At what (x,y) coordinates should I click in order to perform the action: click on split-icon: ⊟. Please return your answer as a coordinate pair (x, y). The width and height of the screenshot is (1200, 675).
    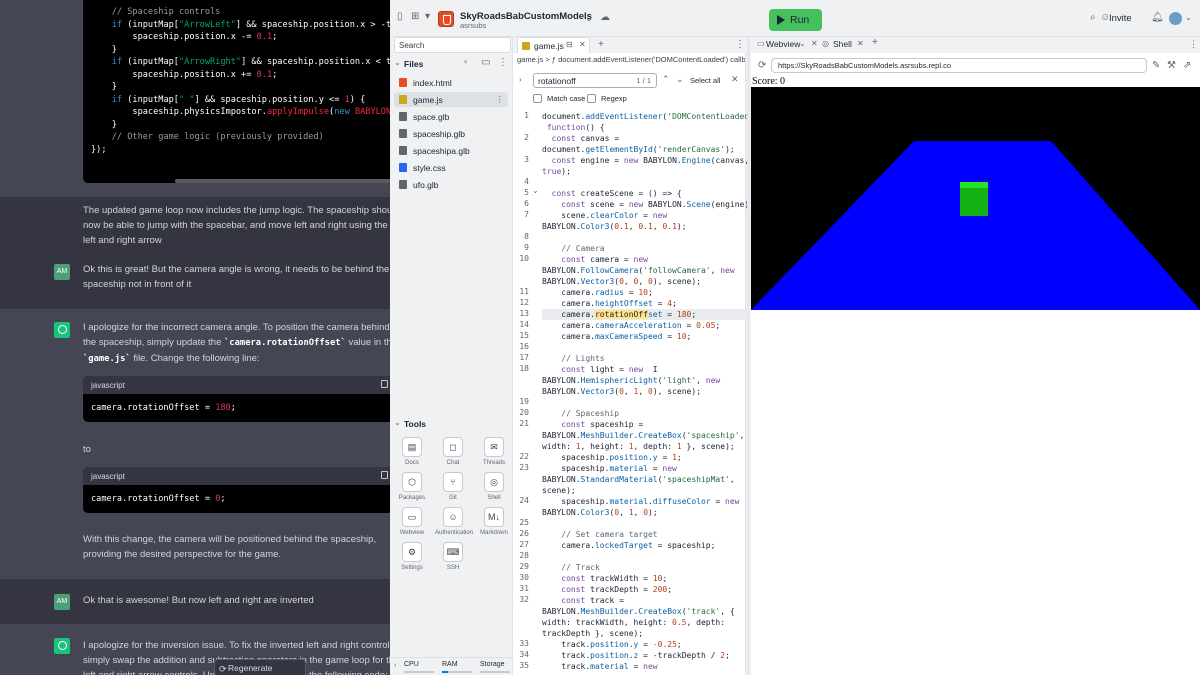
    Looking at the image, I should click on (569, 44).